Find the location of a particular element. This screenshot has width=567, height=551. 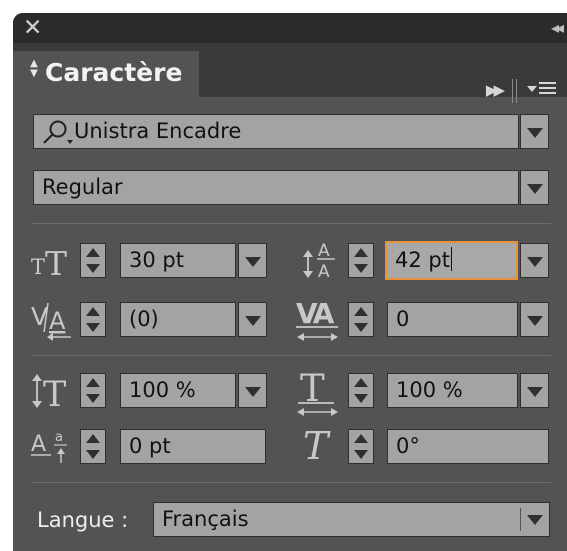

tab-label: Caractère is located at coordinates (114, 72).